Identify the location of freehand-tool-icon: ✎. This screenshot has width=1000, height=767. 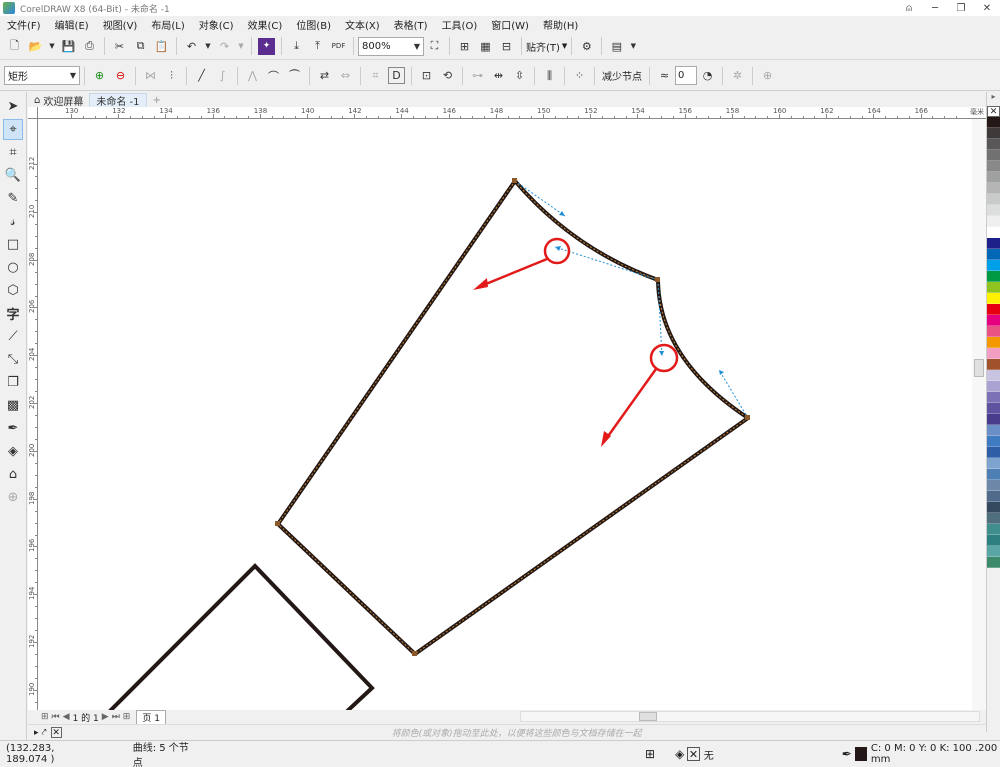
(13, 198).